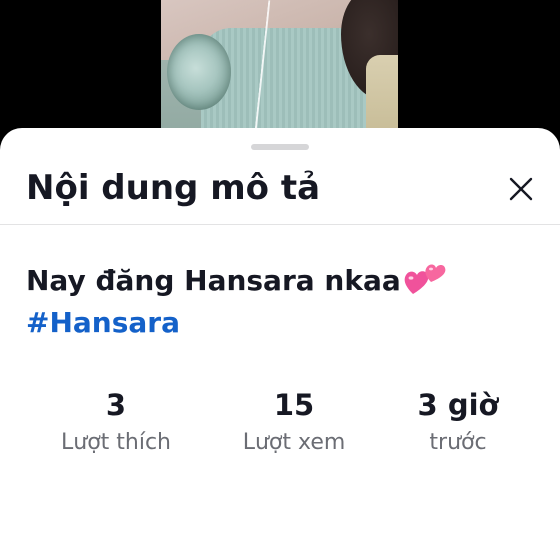 The image size is (560, 560). Describe the element at coordinates (425, 279) in the screenshot. I see `two-hearts-emoji-icon` at that location.